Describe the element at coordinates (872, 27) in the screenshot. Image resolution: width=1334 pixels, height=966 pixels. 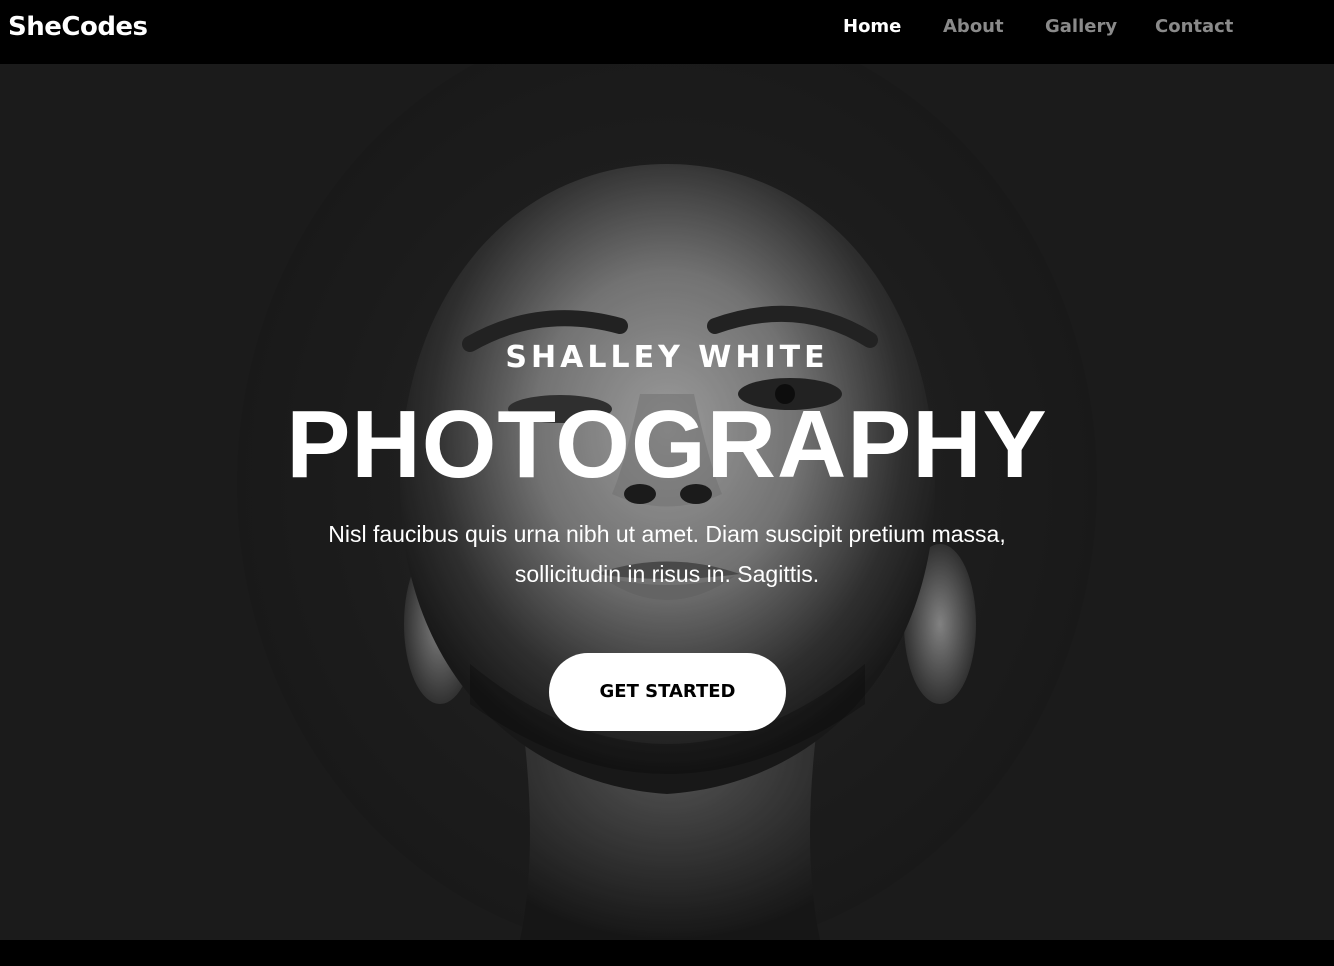
I see `nav-link-home: Home` at that location.